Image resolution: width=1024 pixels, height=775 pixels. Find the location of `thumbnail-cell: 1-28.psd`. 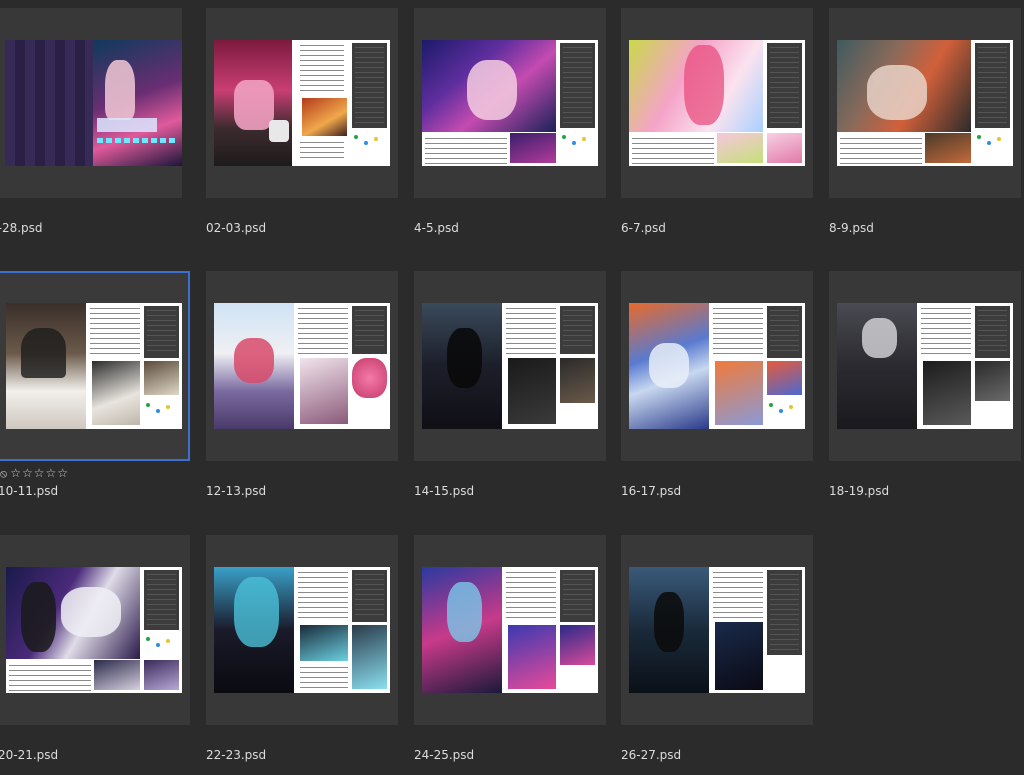

thumbnail-cell: 1-28.psd is located at coordinates (91, 121).